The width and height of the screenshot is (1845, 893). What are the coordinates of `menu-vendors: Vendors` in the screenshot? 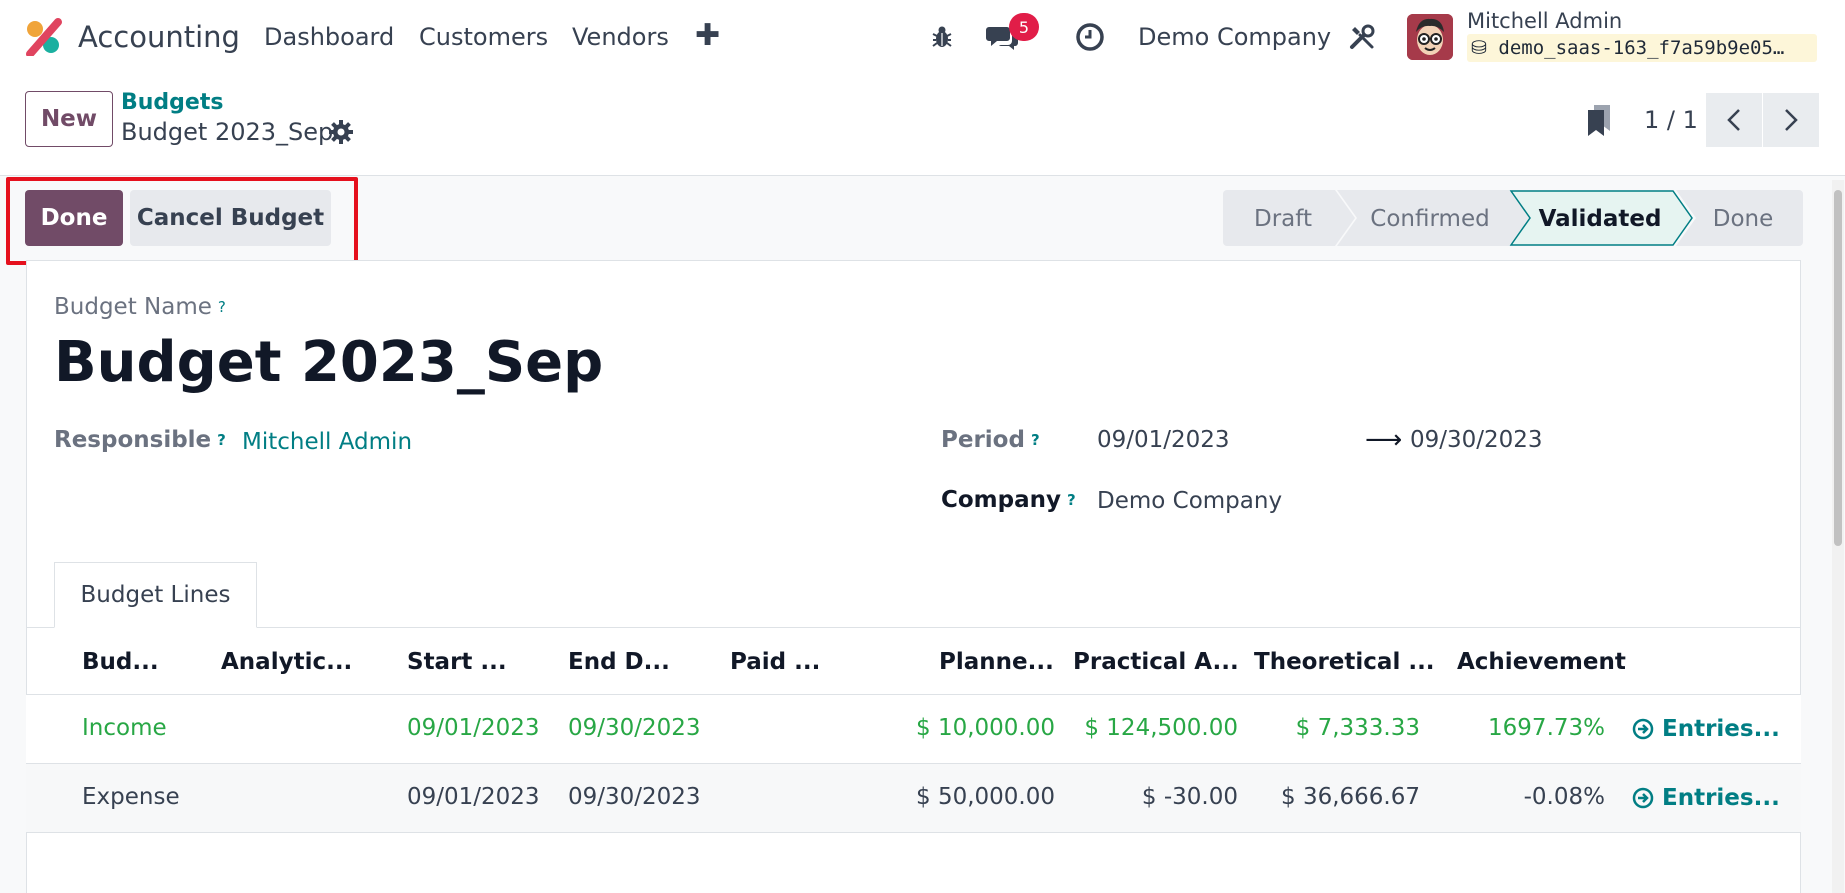 It's located at (620, 37).